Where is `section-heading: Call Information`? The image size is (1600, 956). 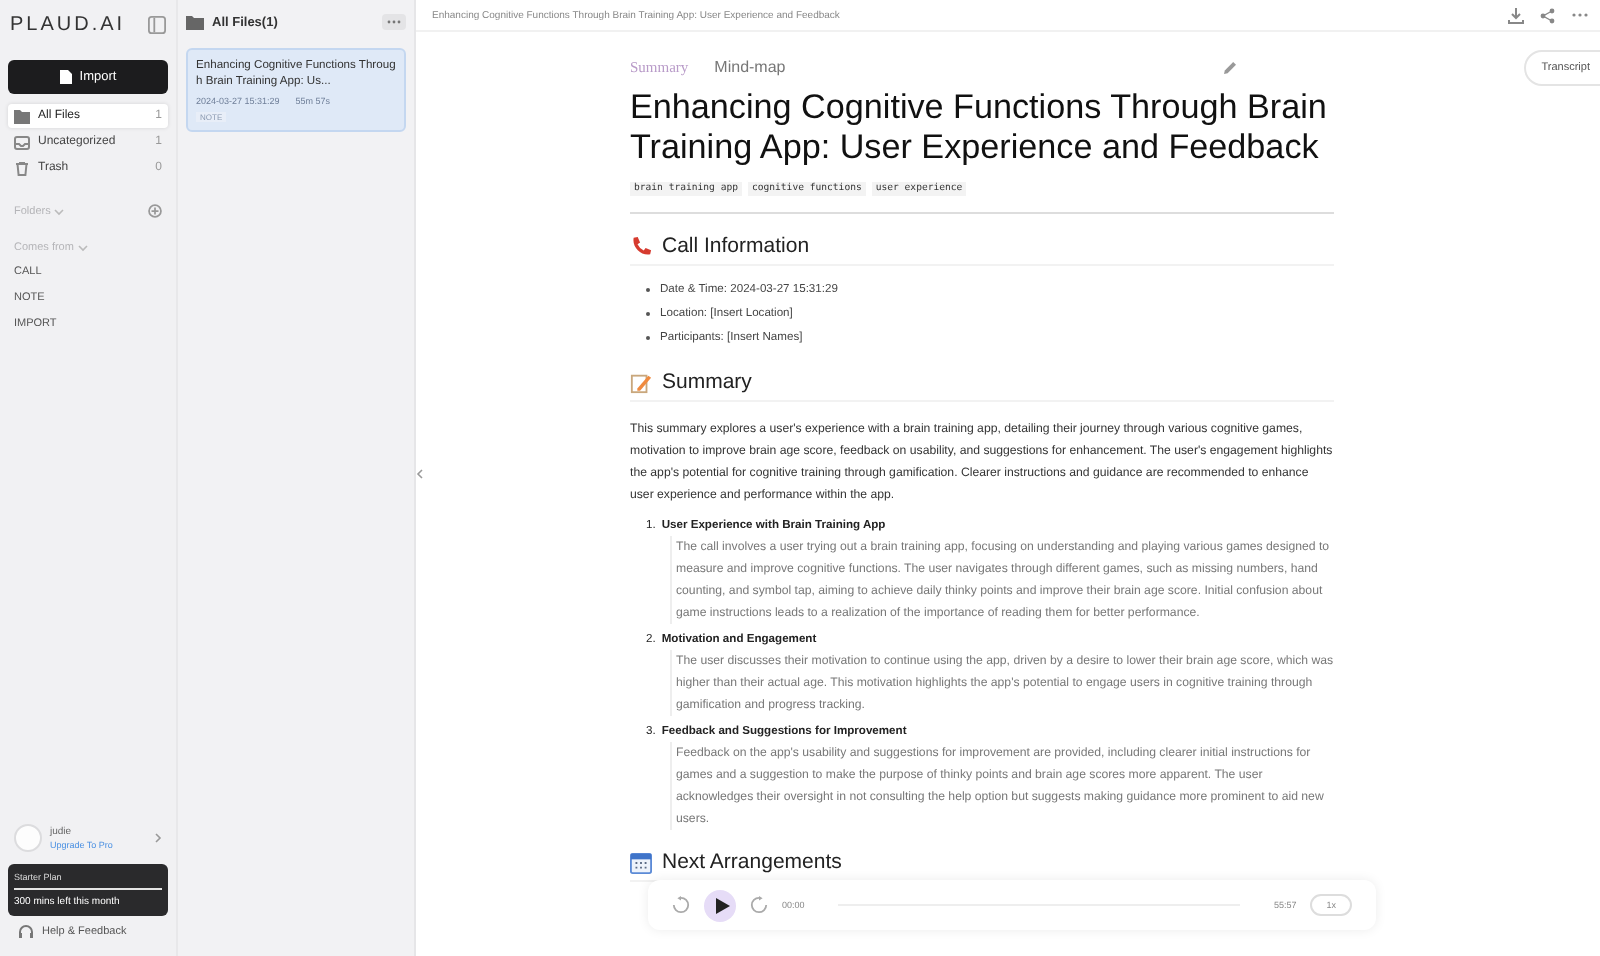
section-heading: Call Information is located at coordinates (736, 246).